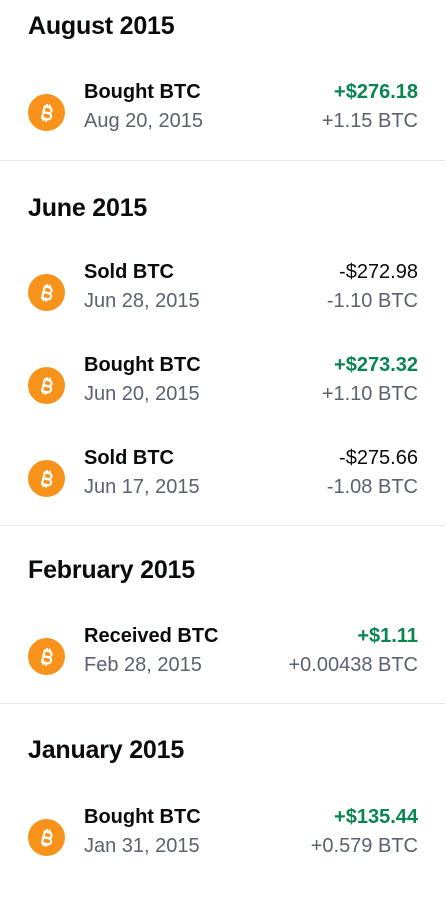  What do you see at coordinates (222, 478) in the screenshot?
I see `transaction-row: Sold BTC Jun 17, 2015 -$275.66 -1.08 BTC` at bounding box center [222, 478].